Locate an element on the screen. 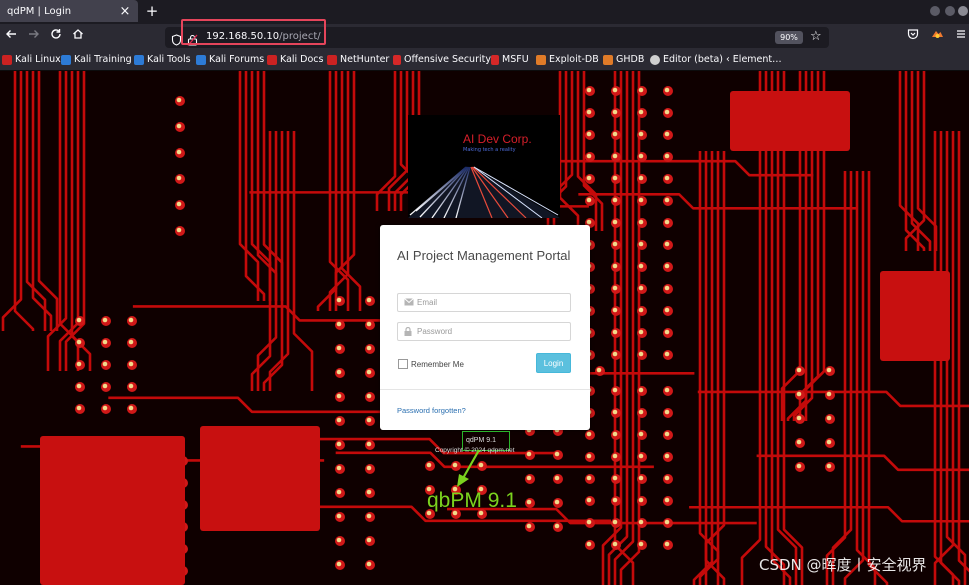 This screenshot has height=585, width=969. bookmark-label: Kali Tools is located at coordinates (169, 59).